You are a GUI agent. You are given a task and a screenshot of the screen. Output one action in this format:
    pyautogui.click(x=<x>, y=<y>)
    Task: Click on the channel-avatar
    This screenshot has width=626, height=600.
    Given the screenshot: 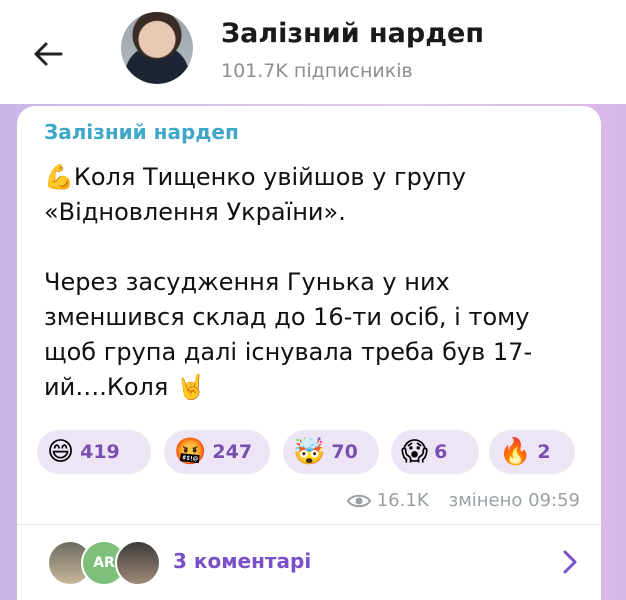 What is the action you would take?
    pyautogui.click(x=157, y=48)
    